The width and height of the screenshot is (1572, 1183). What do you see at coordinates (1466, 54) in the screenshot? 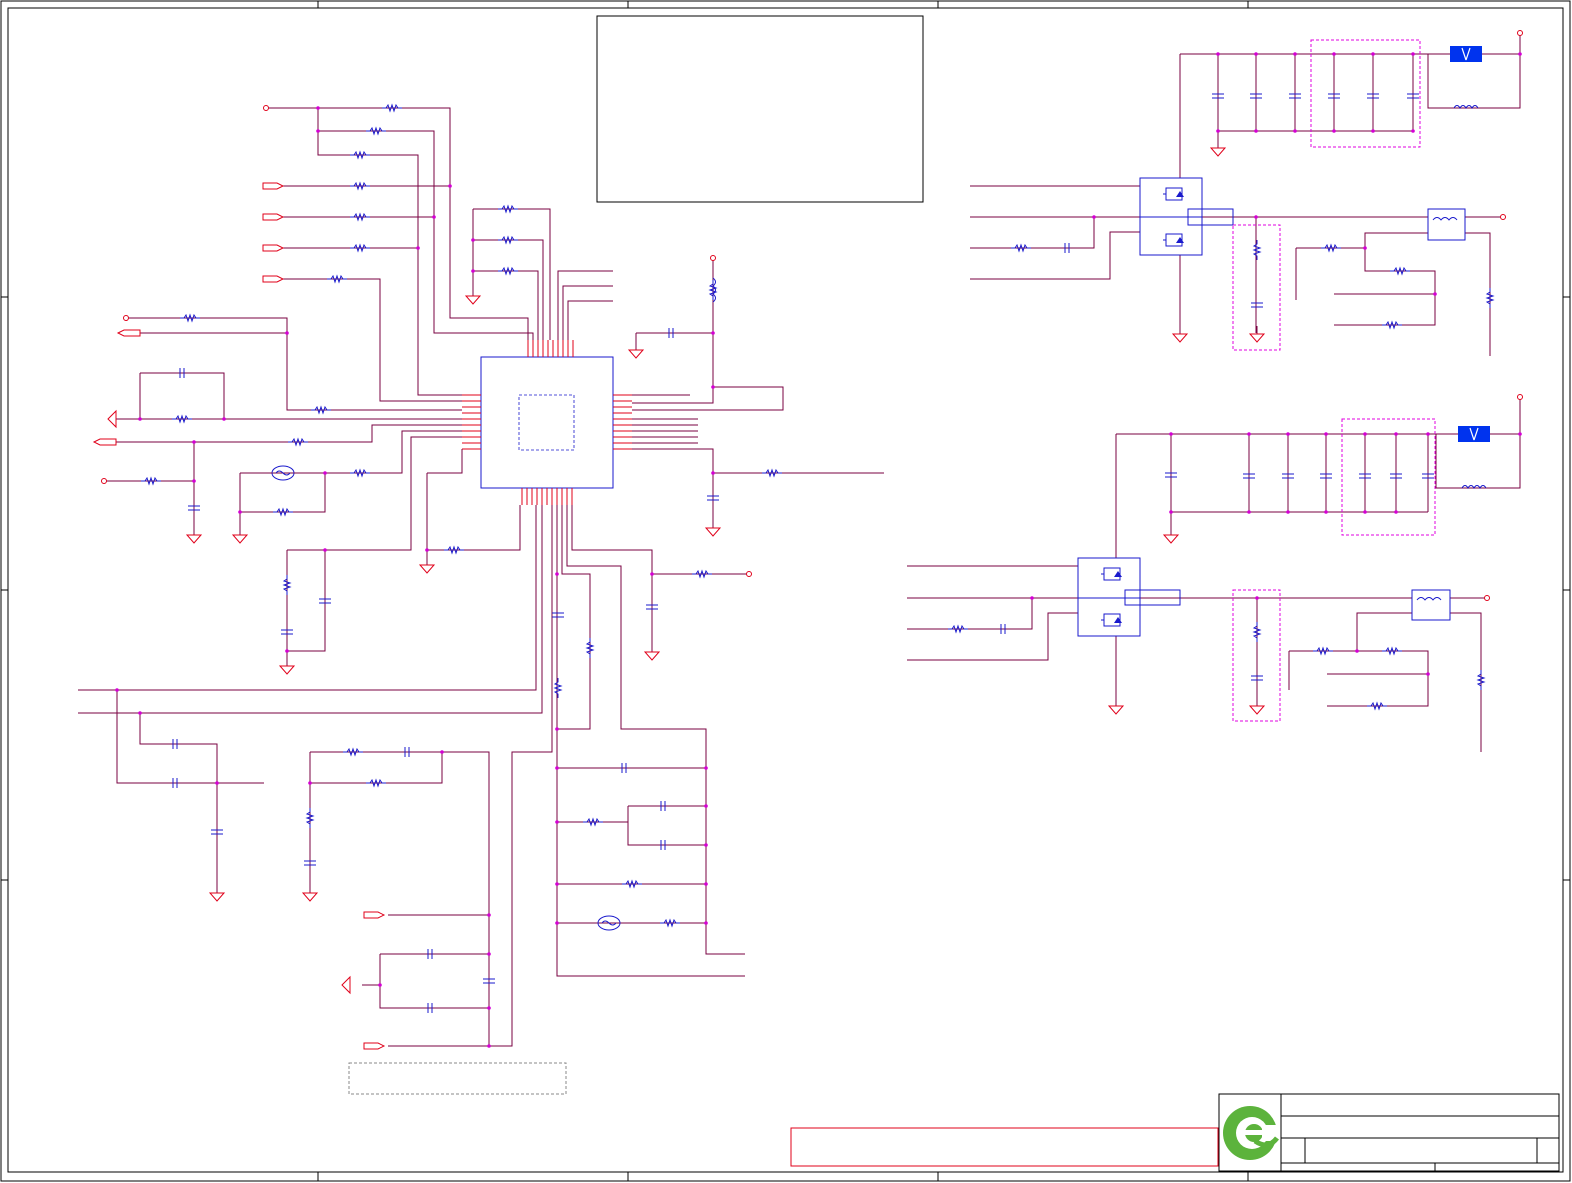
I see `fuse-upper` at bounding box center [1466, 54].